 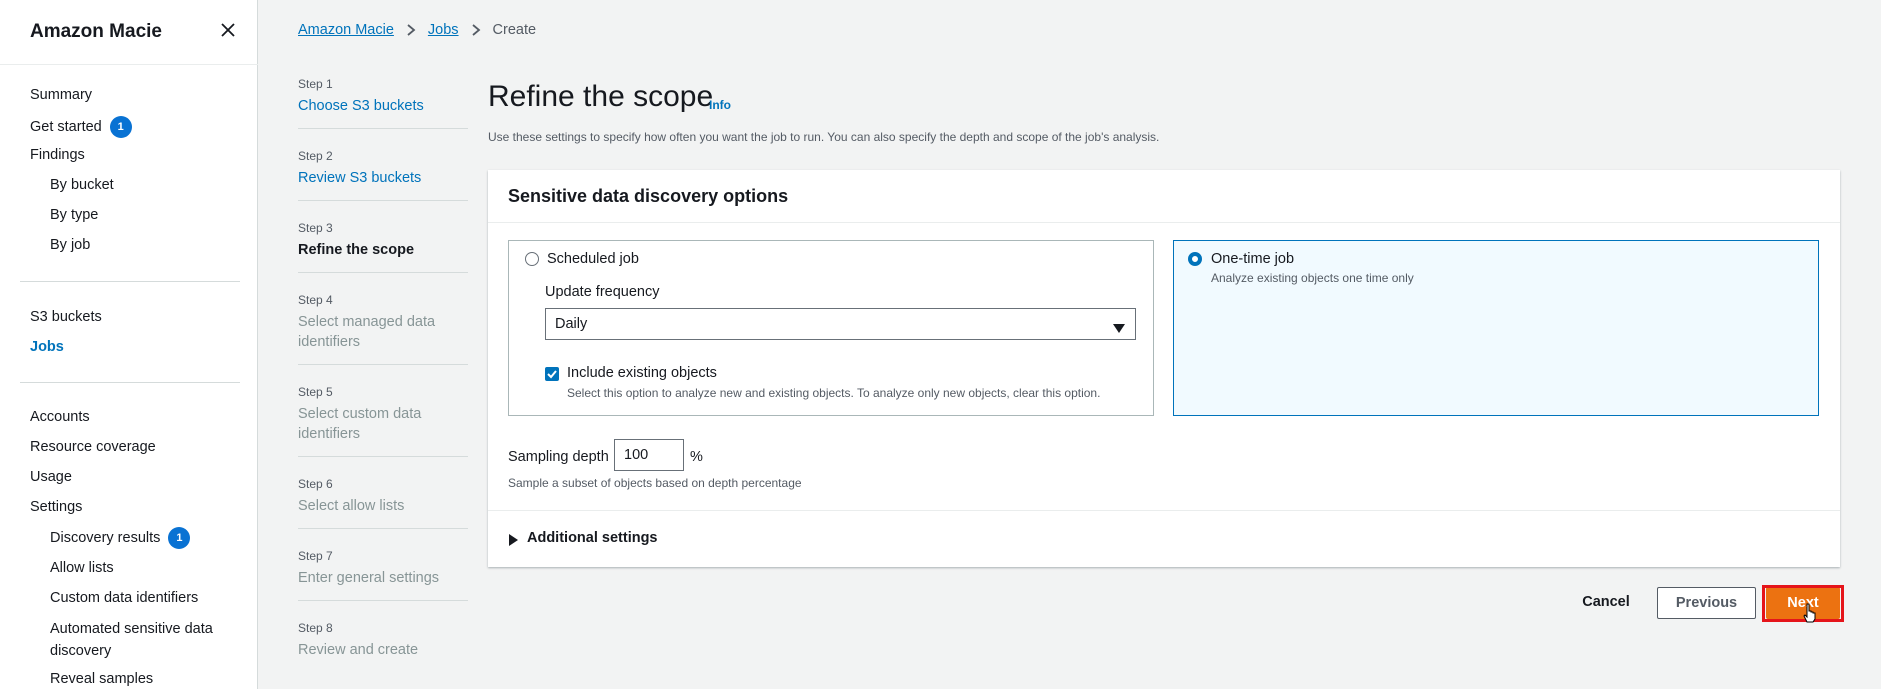 I want to click on step-number: Step 2, so click(x=315, y=156).